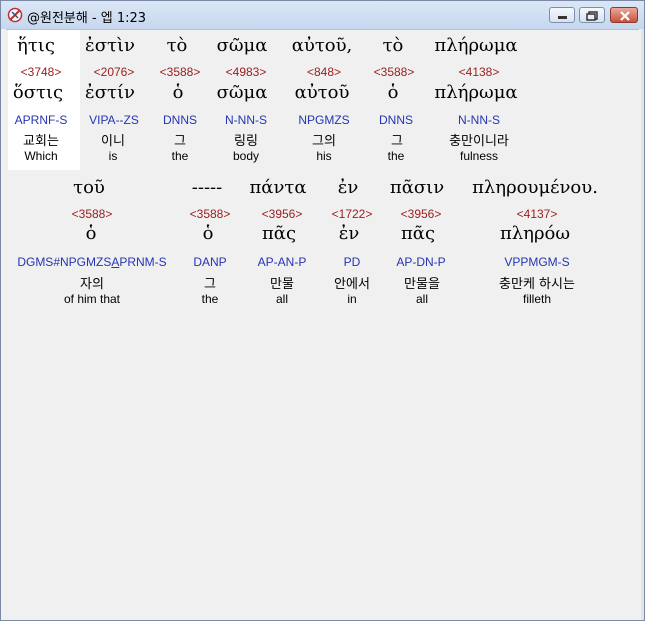 The height and width of the screenshot is (621, 645). Describe the element at coordinates (322, 45) in the screenshot. I see `greek-word: αὐτοῦ,` at that location.